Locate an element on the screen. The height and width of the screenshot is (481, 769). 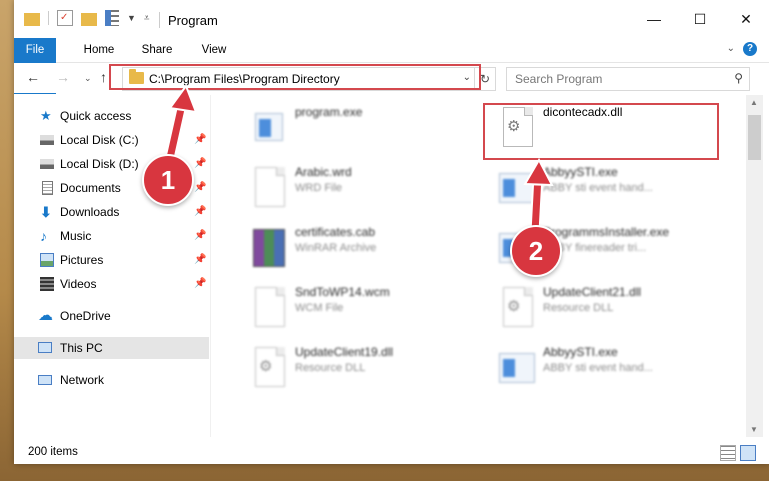
file-item: program.exe is located at coordinates (364, 129).